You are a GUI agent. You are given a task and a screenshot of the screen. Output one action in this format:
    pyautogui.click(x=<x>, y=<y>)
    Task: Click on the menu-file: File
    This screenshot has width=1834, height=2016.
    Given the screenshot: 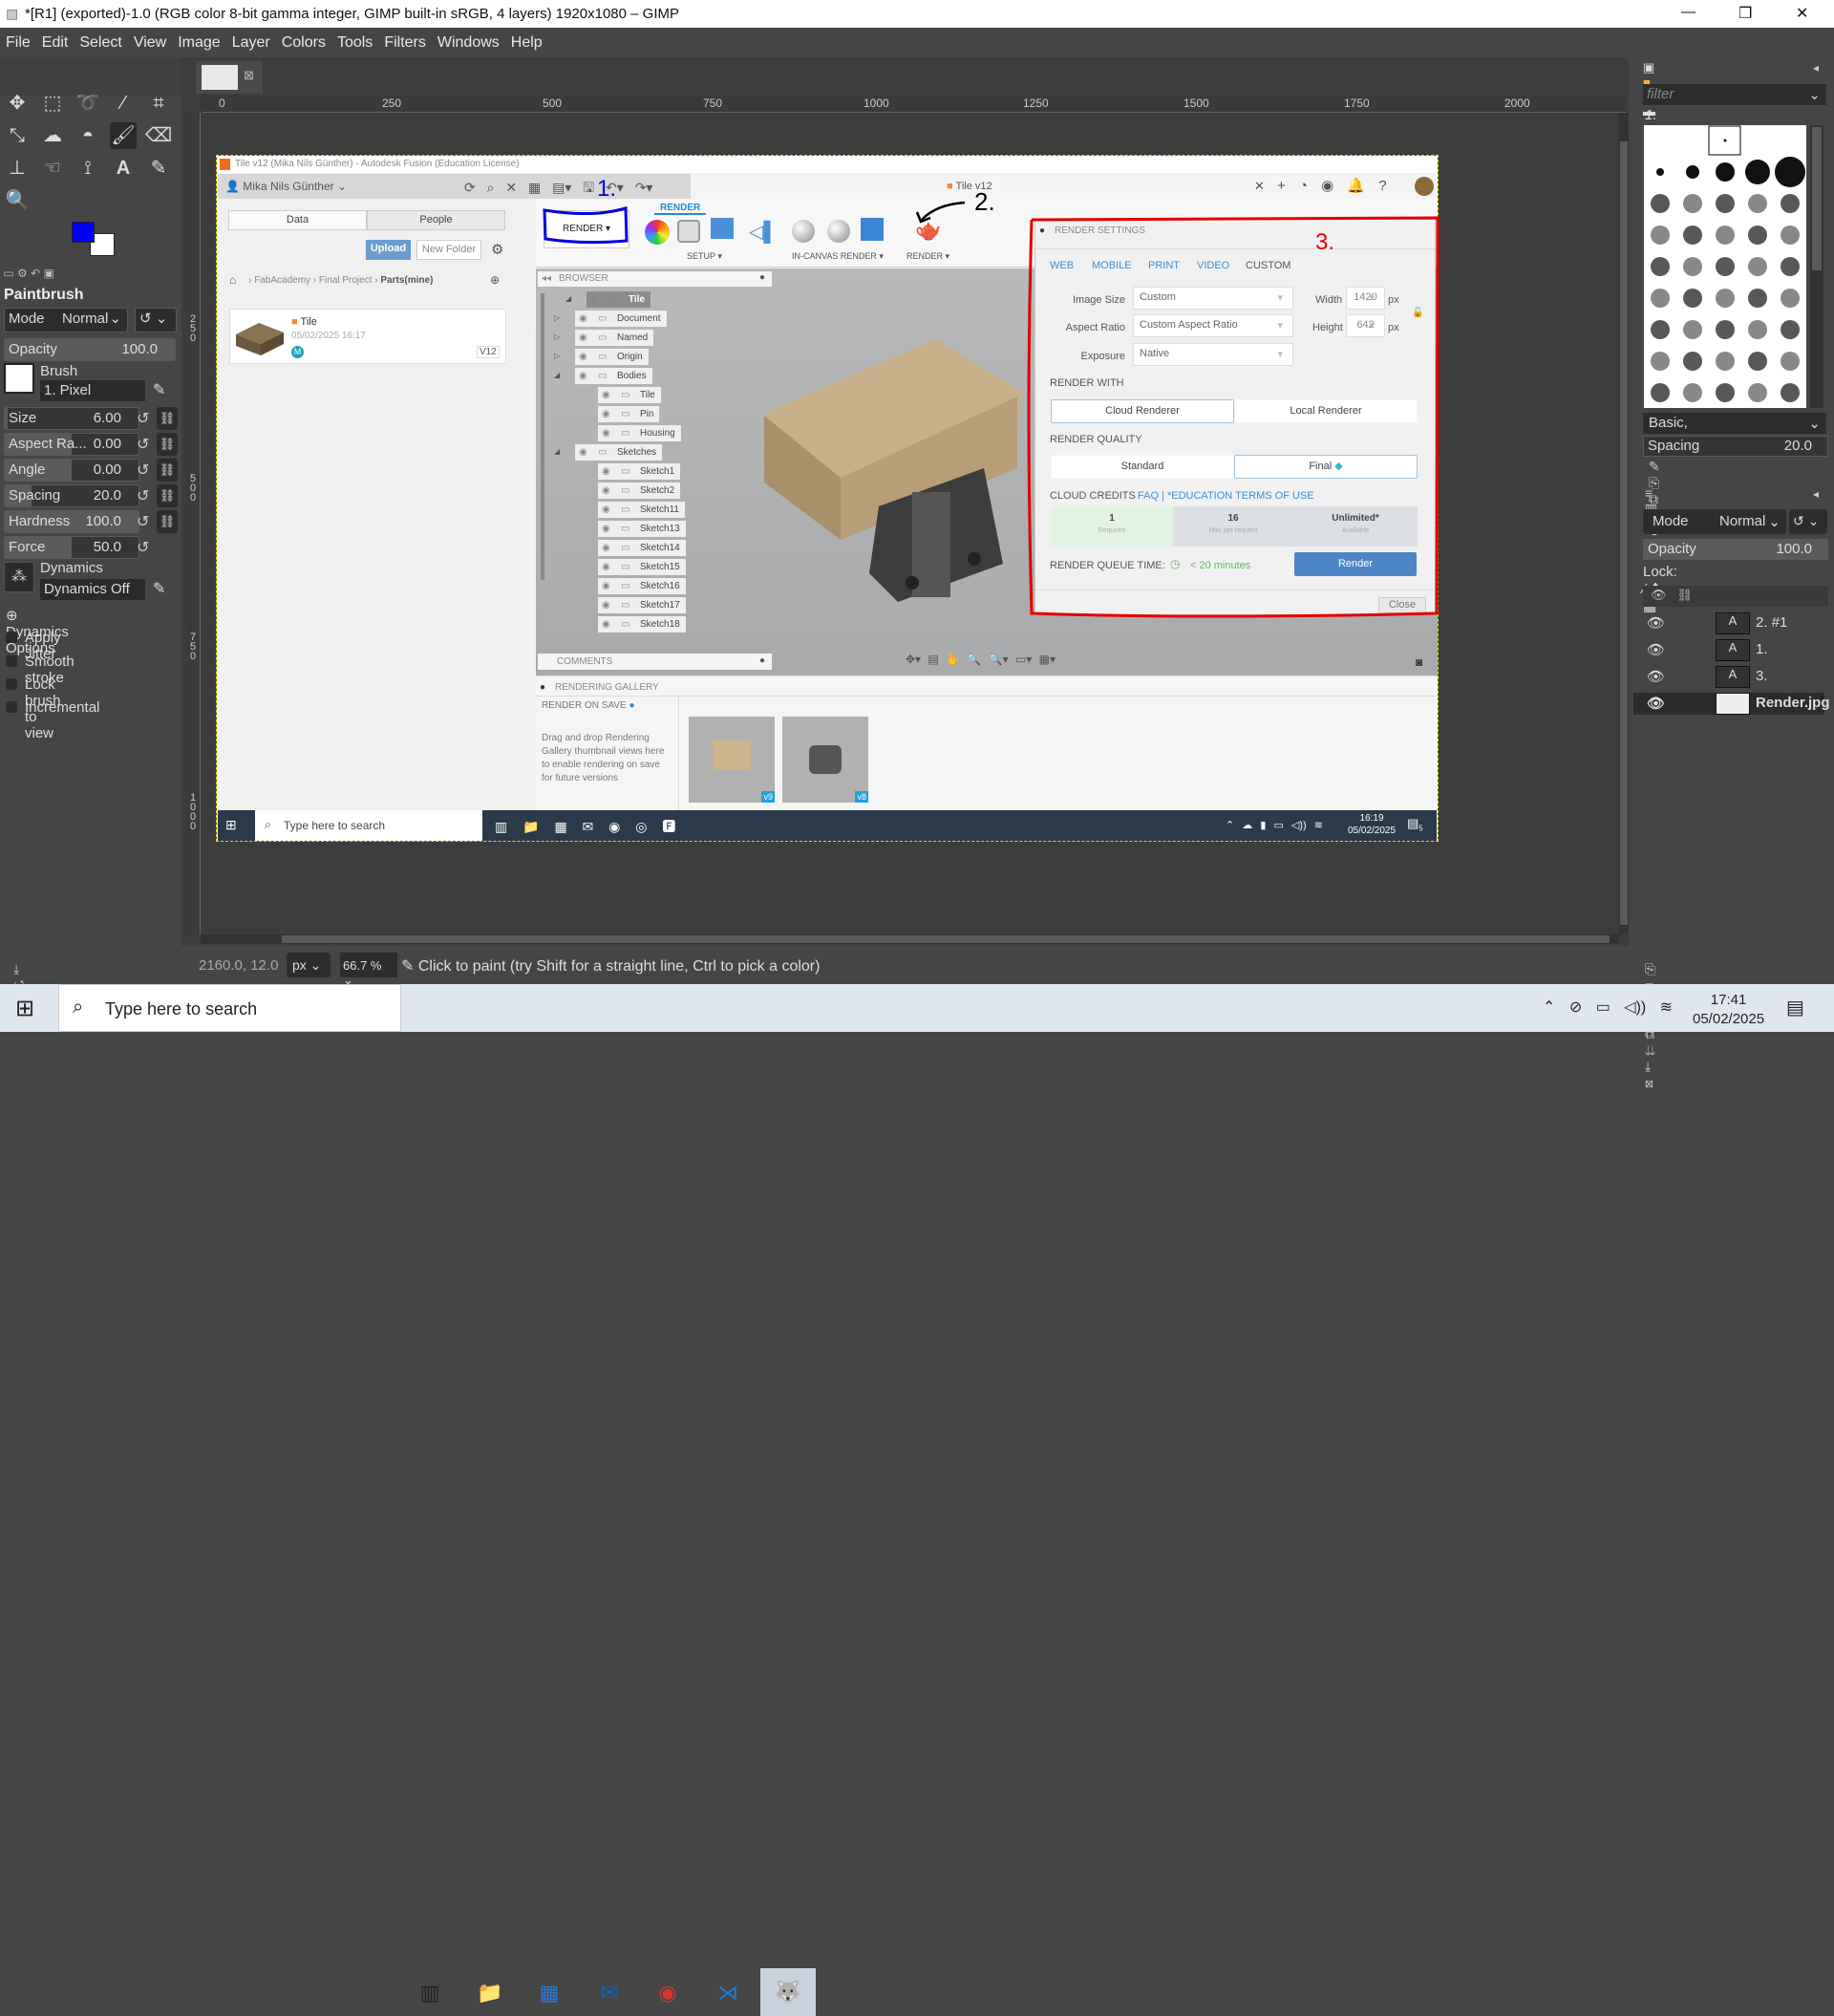 What is the action you would take?
    pyautogui.click(x=18, y=40)
    